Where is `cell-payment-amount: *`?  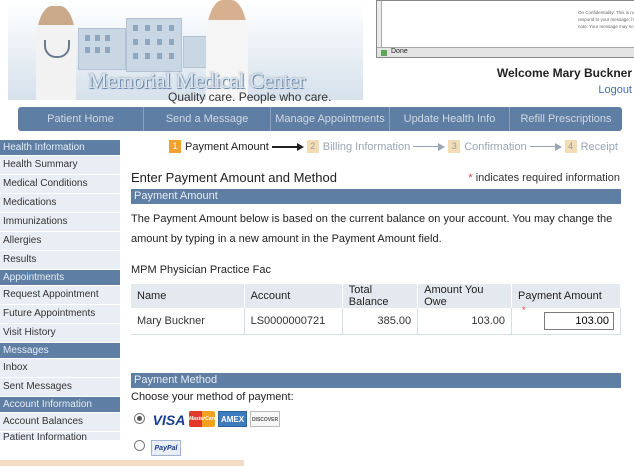
cell-payment-amount: * is located at coordinates (566, 320).